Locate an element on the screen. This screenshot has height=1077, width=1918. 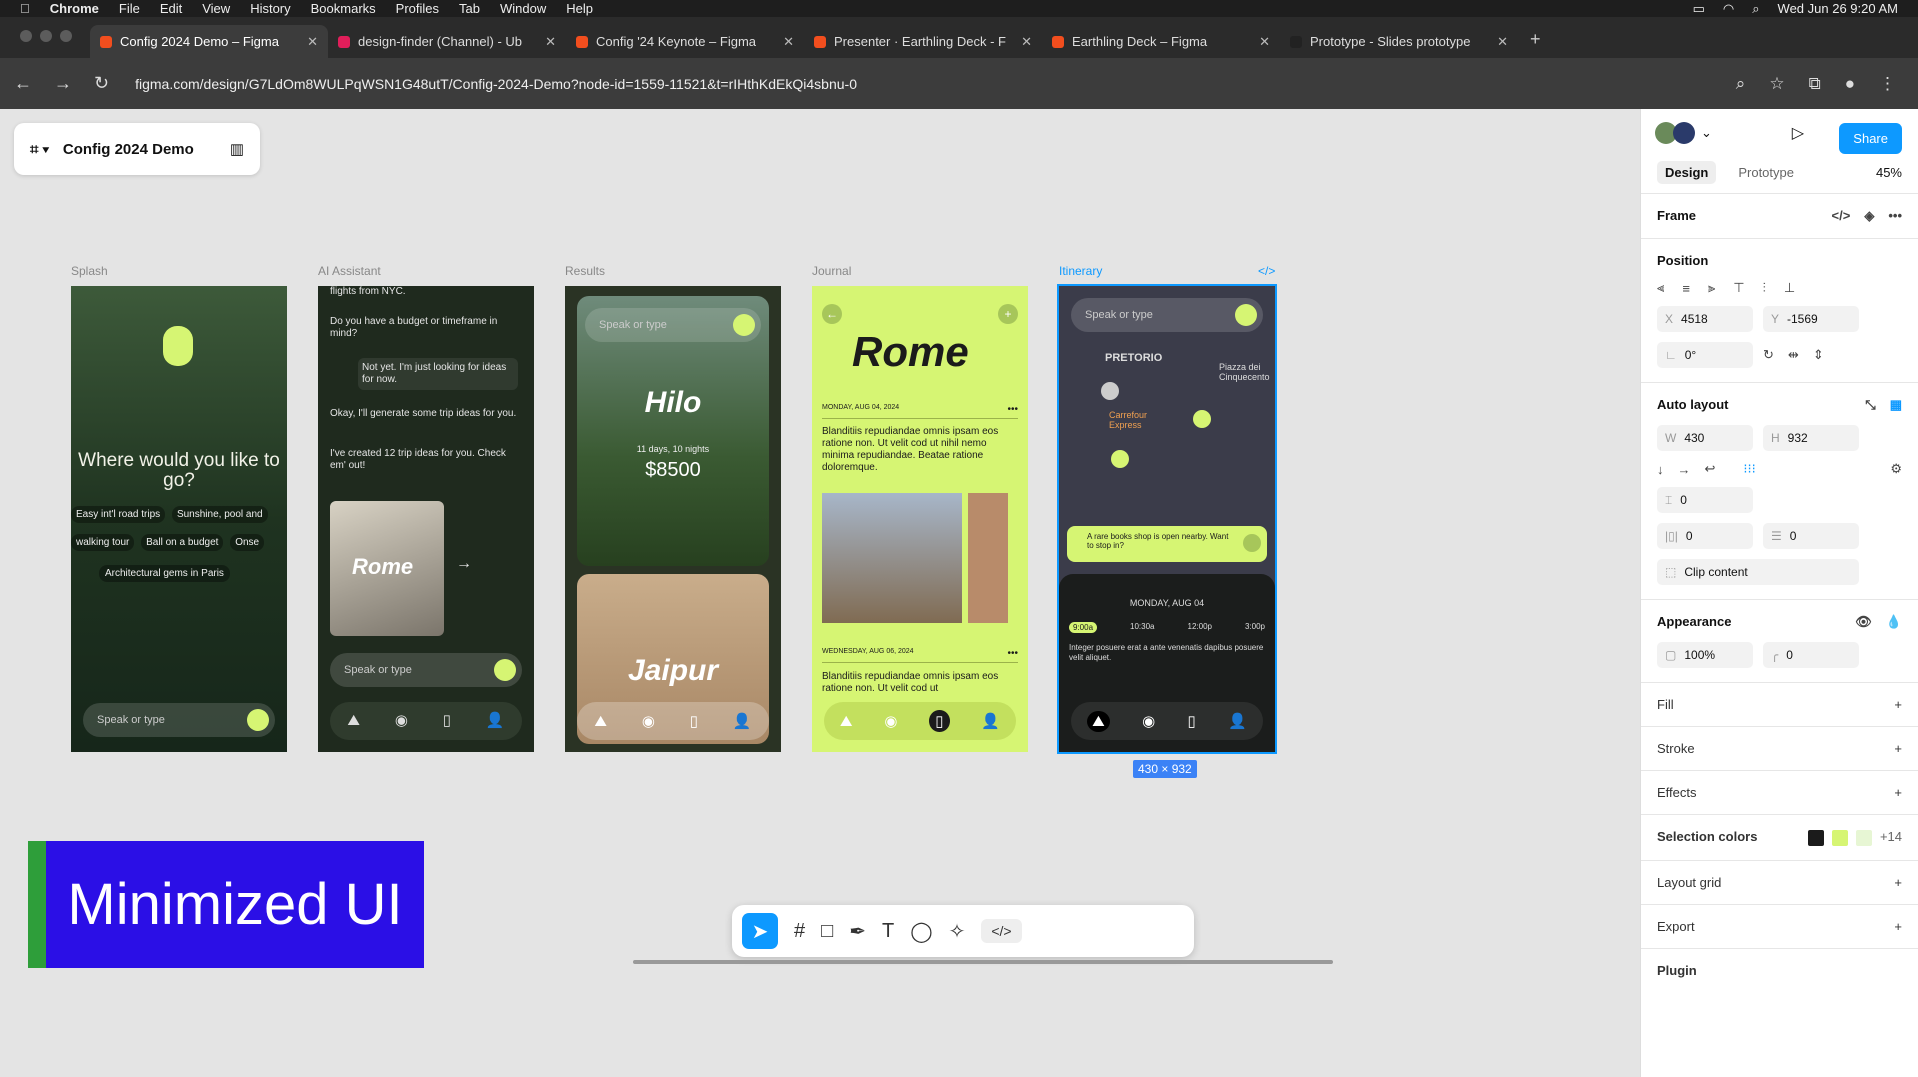
results-search-input: Speak or type is located at coordinates (673, 325).